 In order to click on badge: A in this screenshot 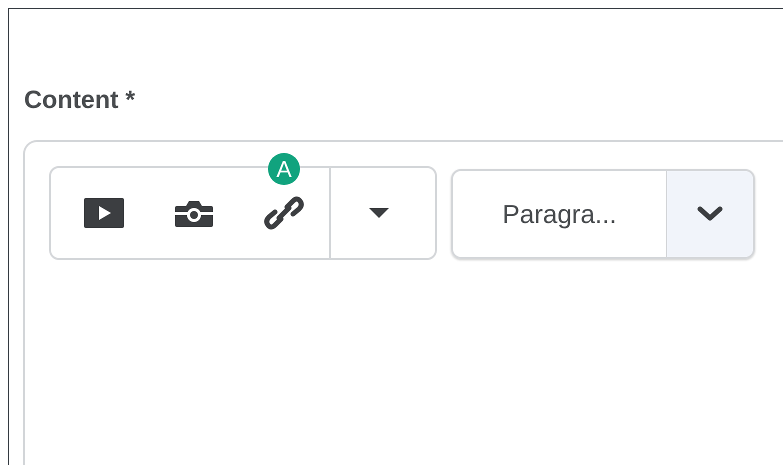, I will do `click(284, 169)`.